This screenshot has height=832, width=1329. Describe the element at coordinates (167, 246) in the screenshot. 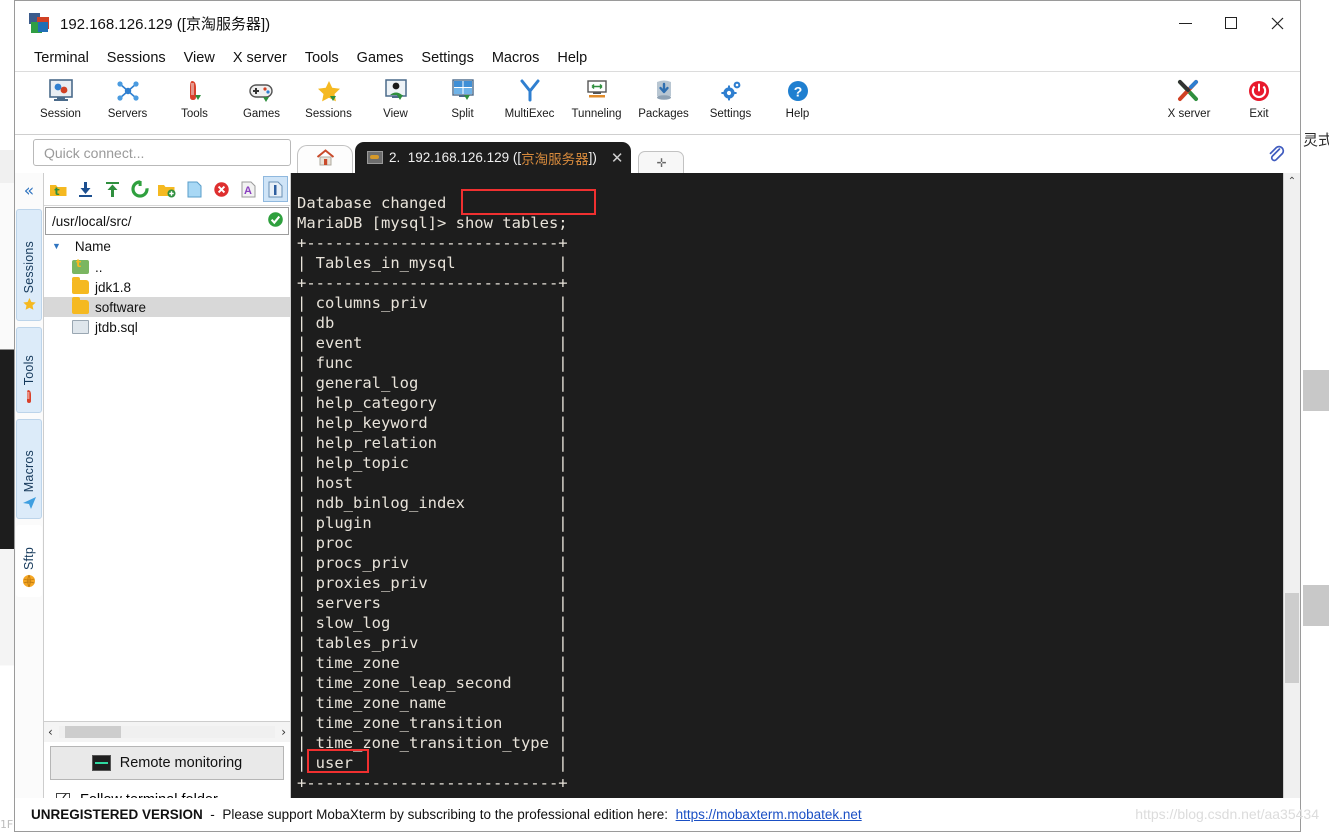

I see `sftp-column-header: ▼ Name` at that location.